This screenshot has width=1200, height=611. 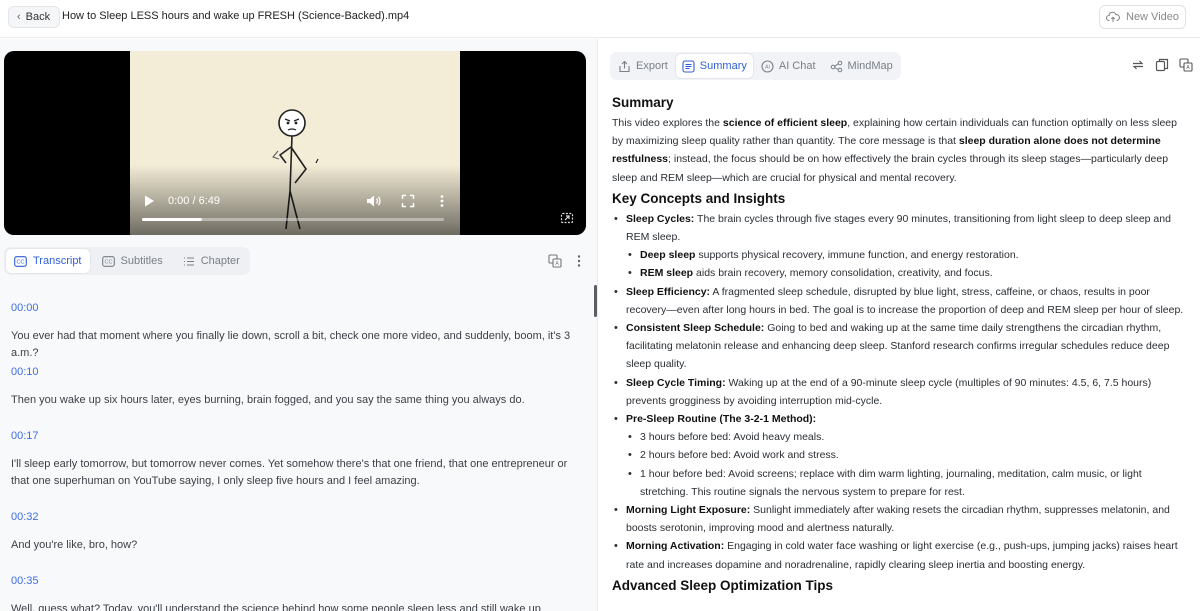 I want to click on mindmap-icon, so click(x=836, y=66).